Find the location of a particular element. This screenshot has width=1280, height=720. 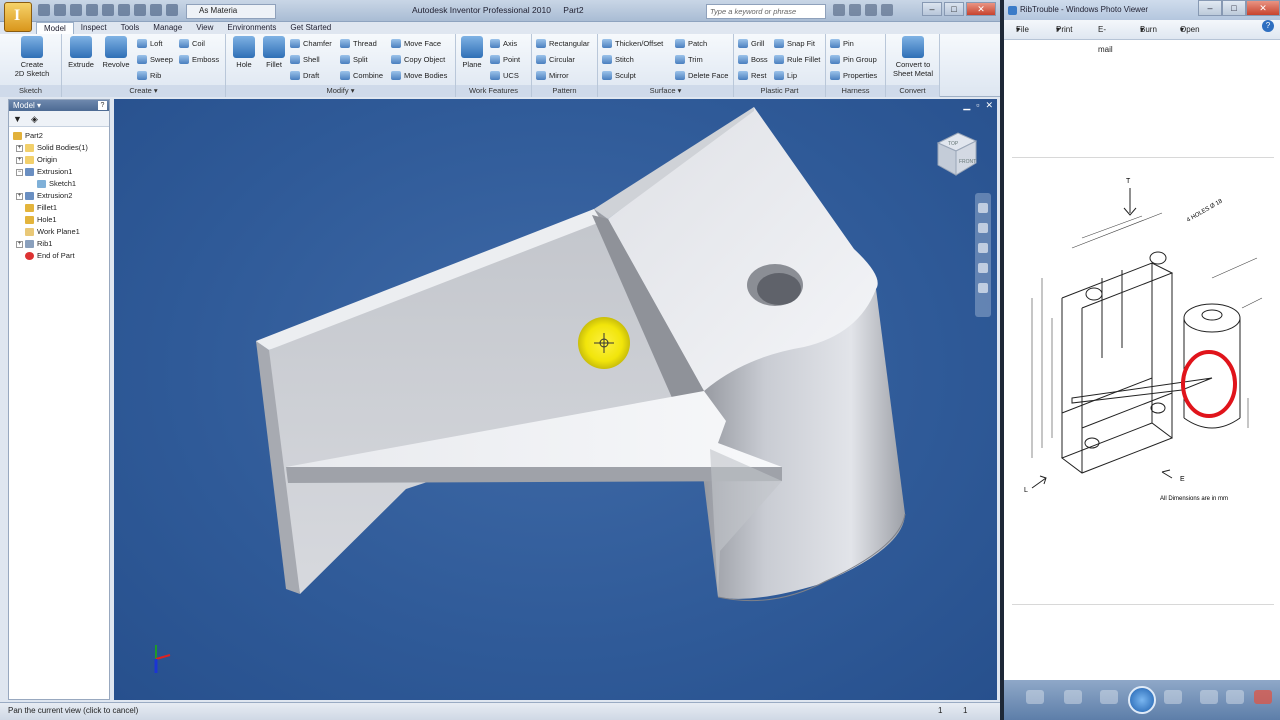

create-2d-sketch-button: Create 2D Sketch is located at coordinates (32, 57).